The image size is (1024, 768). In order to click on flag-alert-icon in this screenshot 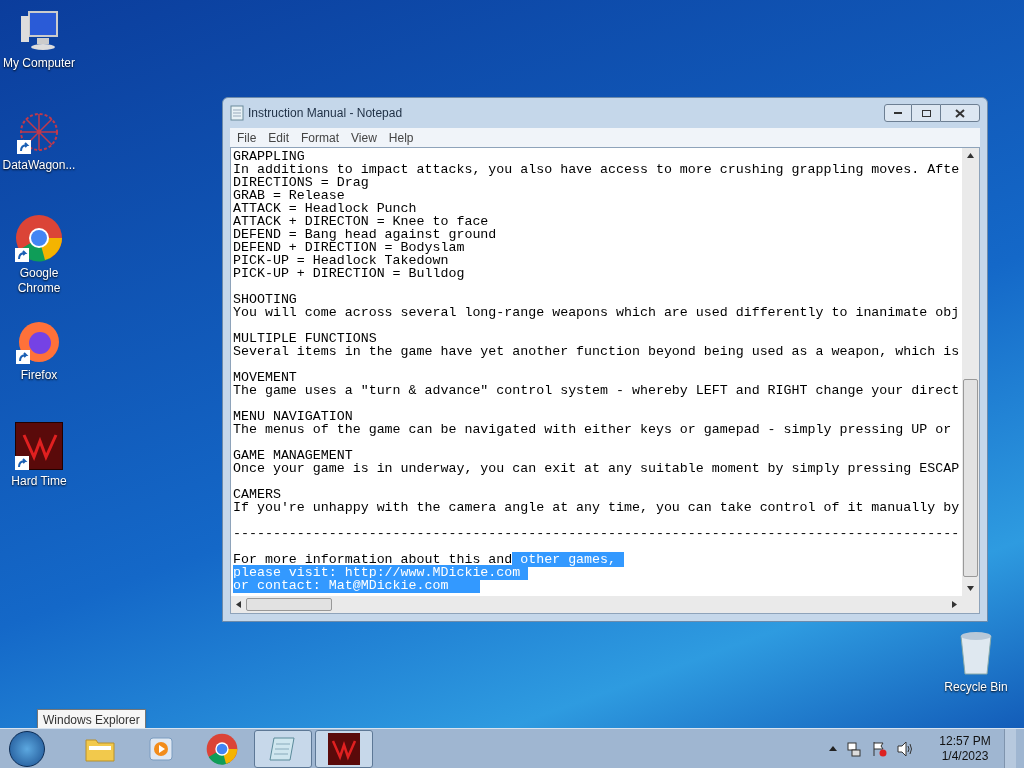, I will do `click(879, 748)`.